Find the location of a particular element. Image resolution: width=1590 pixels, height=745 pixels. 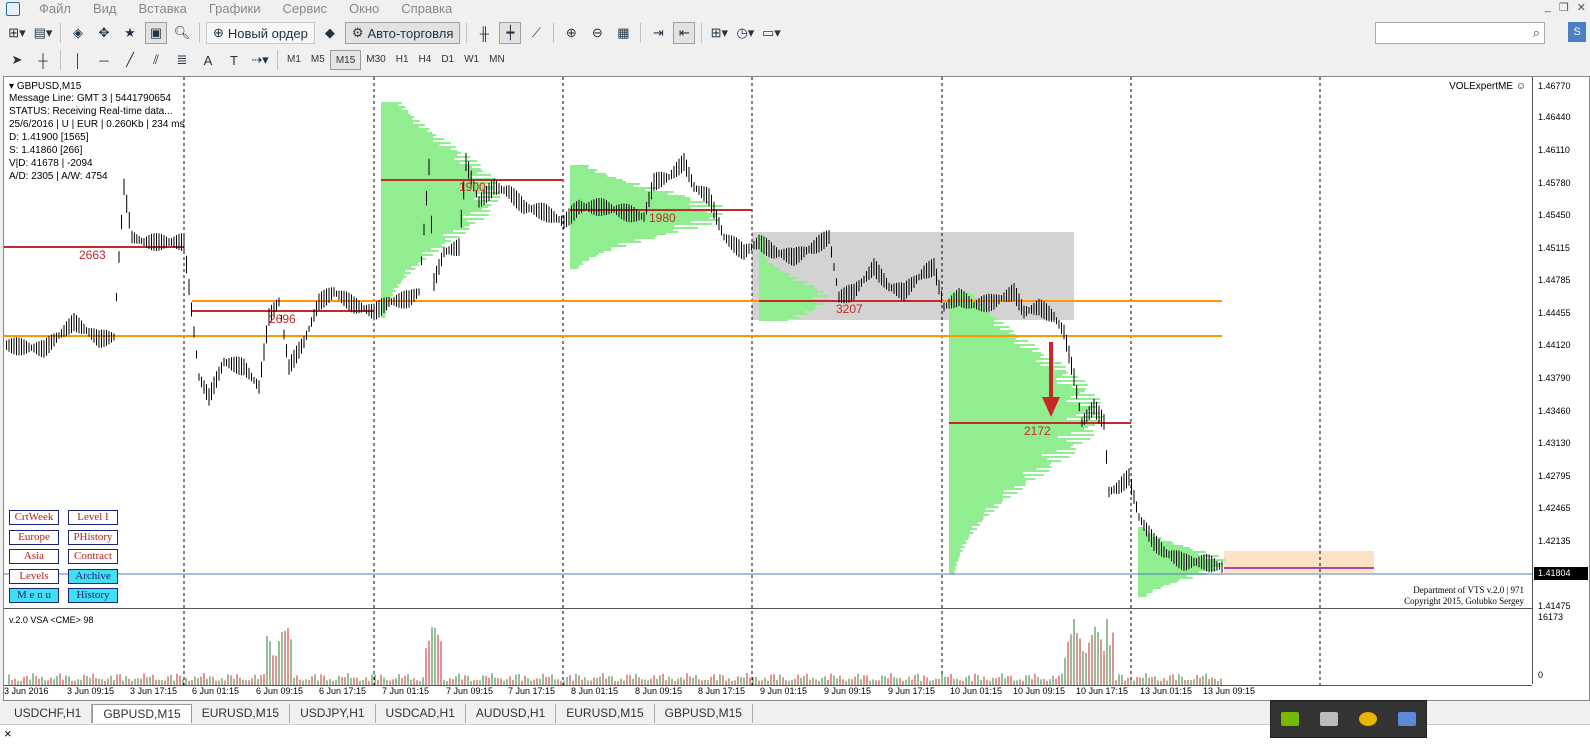

menu-insert: Вставка is located at coordinates (163, 9).